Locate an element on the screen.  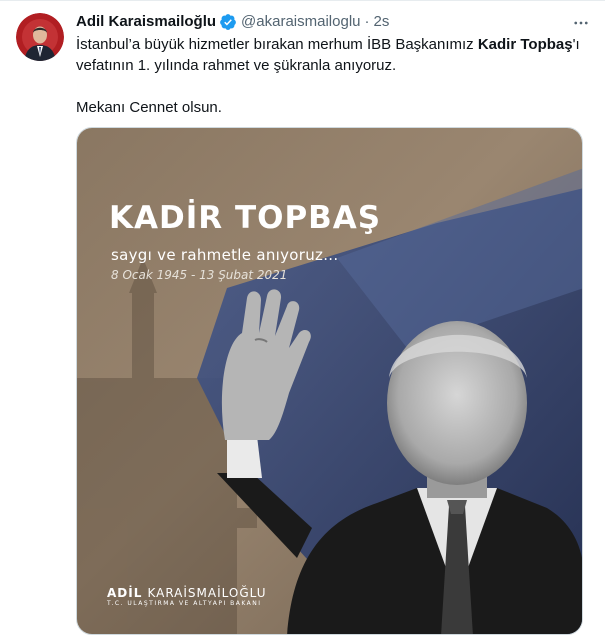
verified-badge-icon is located at coordinates (228, 22).